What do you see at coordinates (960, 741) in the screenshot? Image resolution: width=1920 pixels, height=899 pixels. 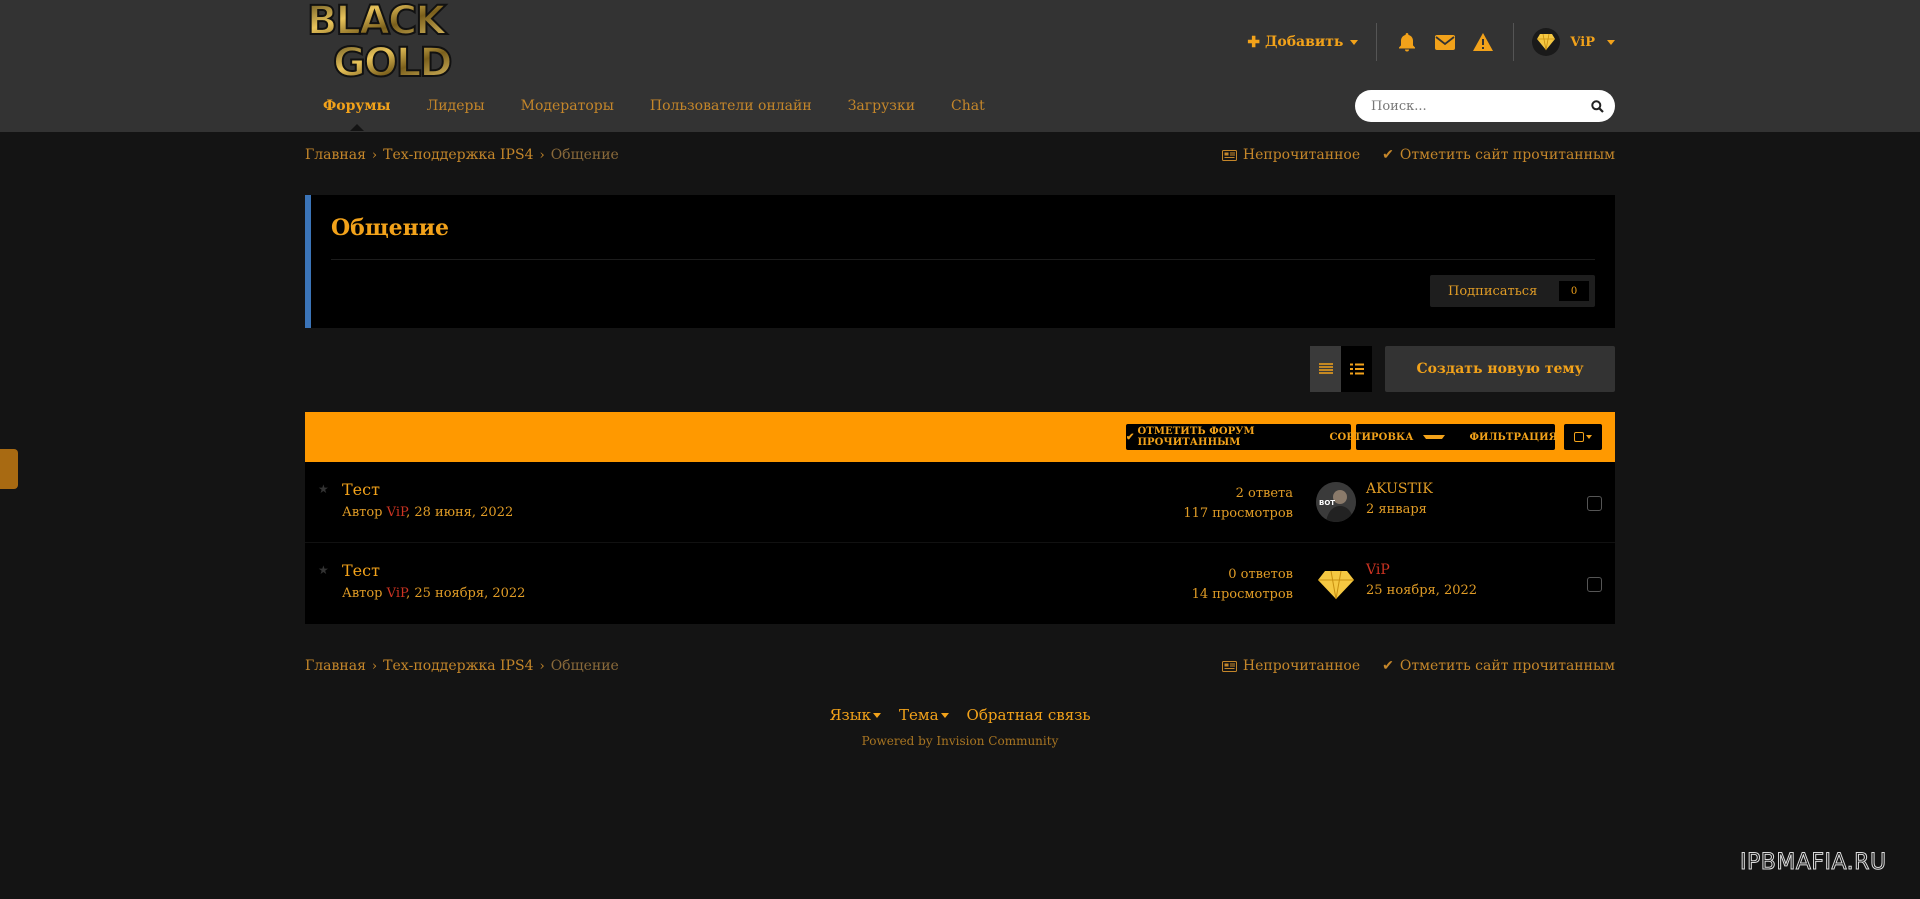 I see `powered-by: Powered by Invision Community` at bounding box center [960, 741].